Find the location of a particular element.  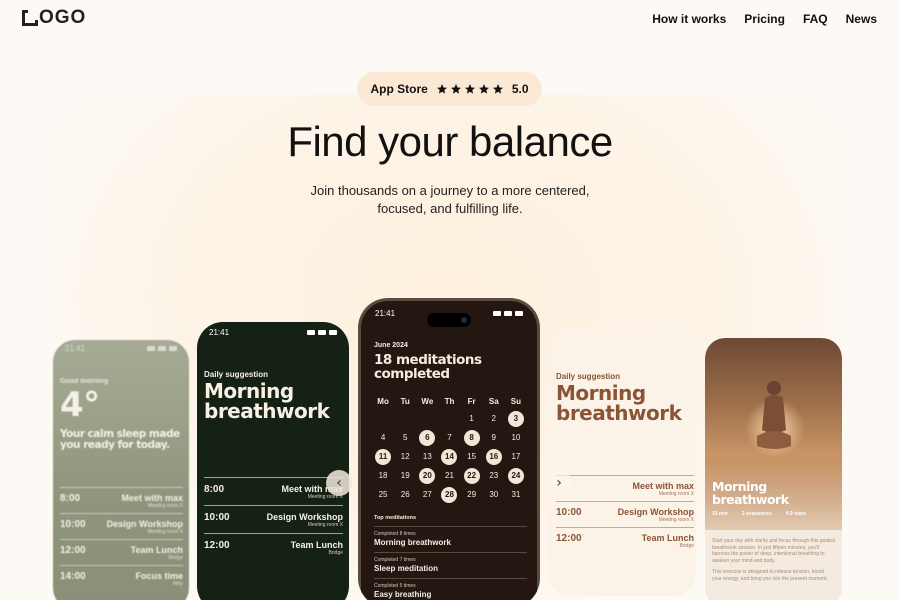

schedule-item: 10:00 Design Workshop Meeting room X is located at coordinates (121, 526).